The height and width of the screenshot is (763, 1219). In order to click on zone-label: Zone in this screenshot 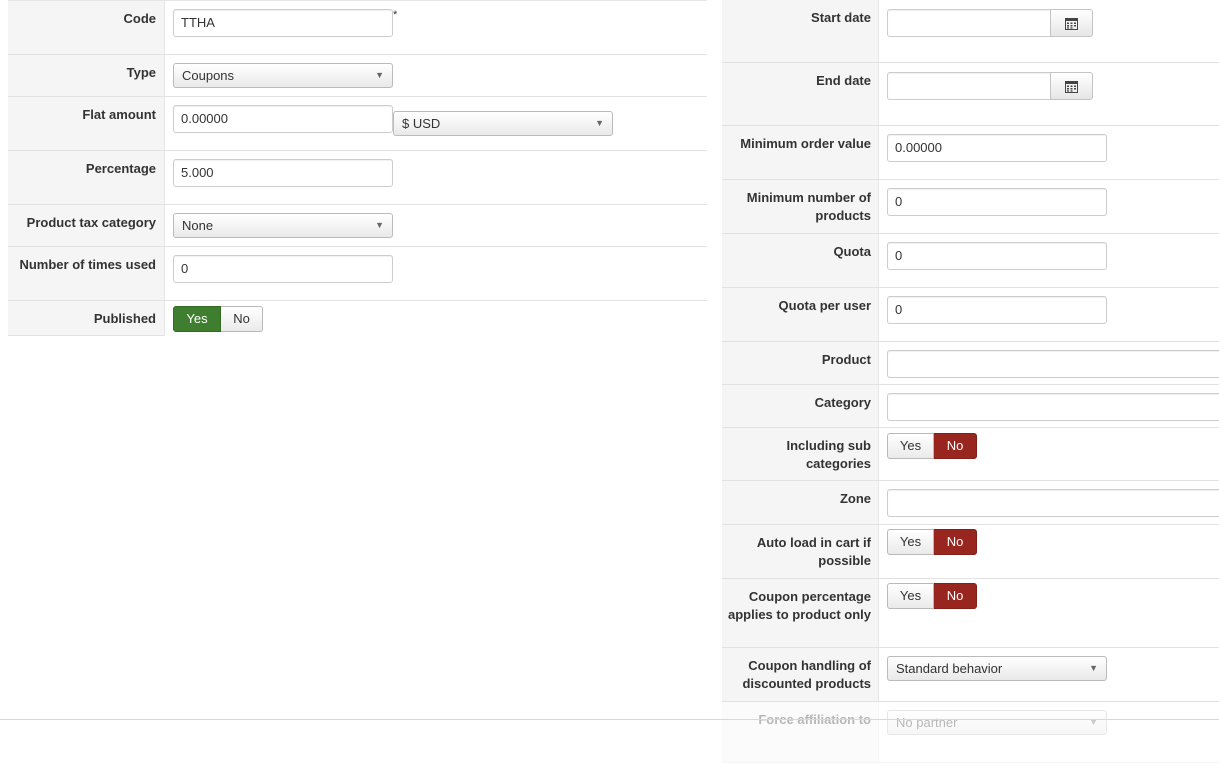, I will do `click(800, 502)`.